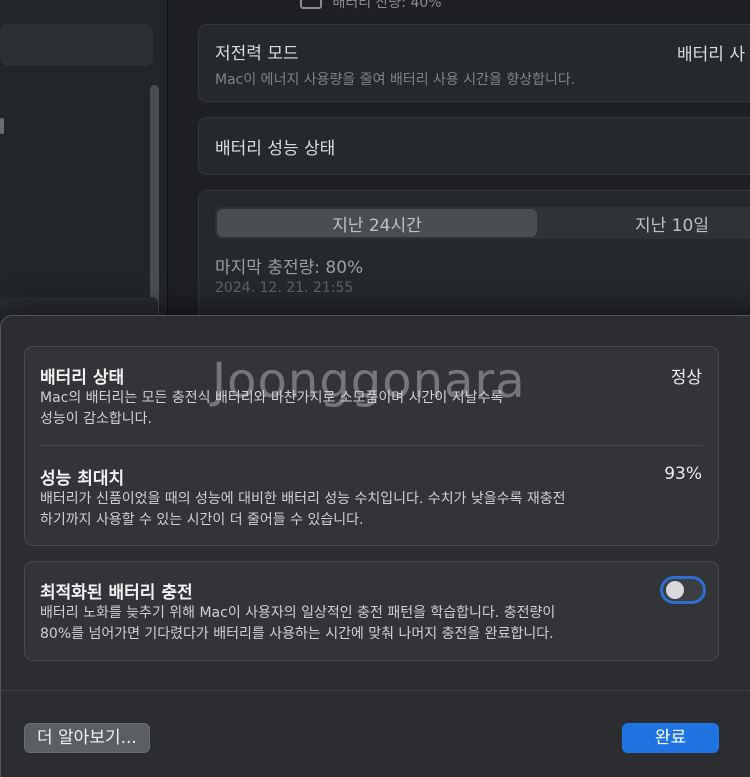 The width and height of the screenshot is (750, 777). What do you see at coordinates (82, 378) in the screenshot?
I see `battery-status-title: 배터리 상태` at bounding box center [82, 378].